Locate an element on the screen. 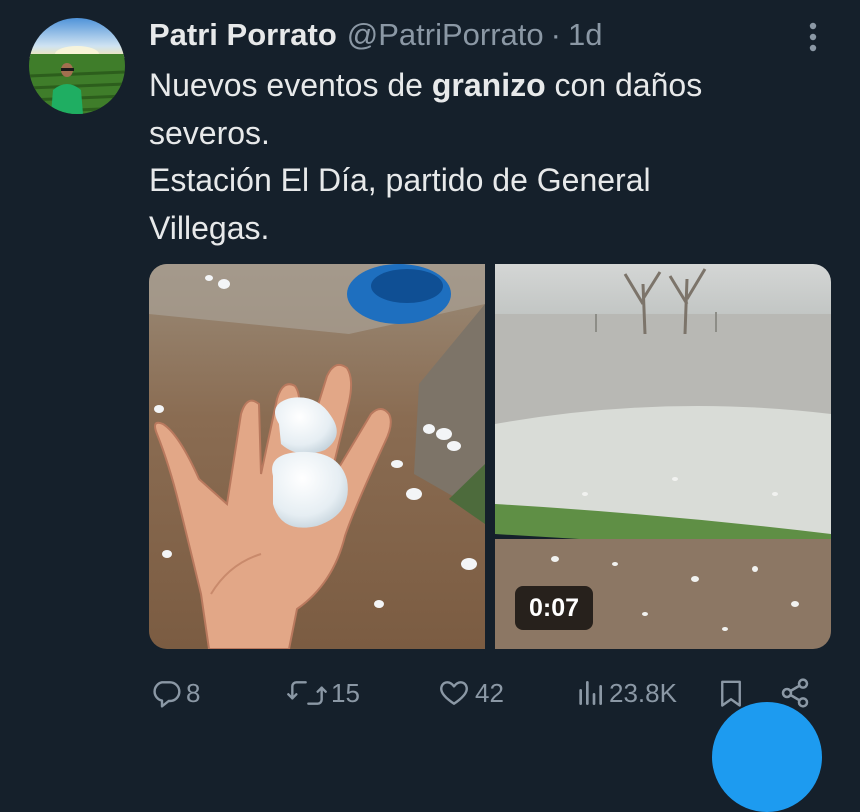 The width and height of the screenshot is (860, 812). tweet-text-line-1-end: con daños is located at coordinates (624, 85).